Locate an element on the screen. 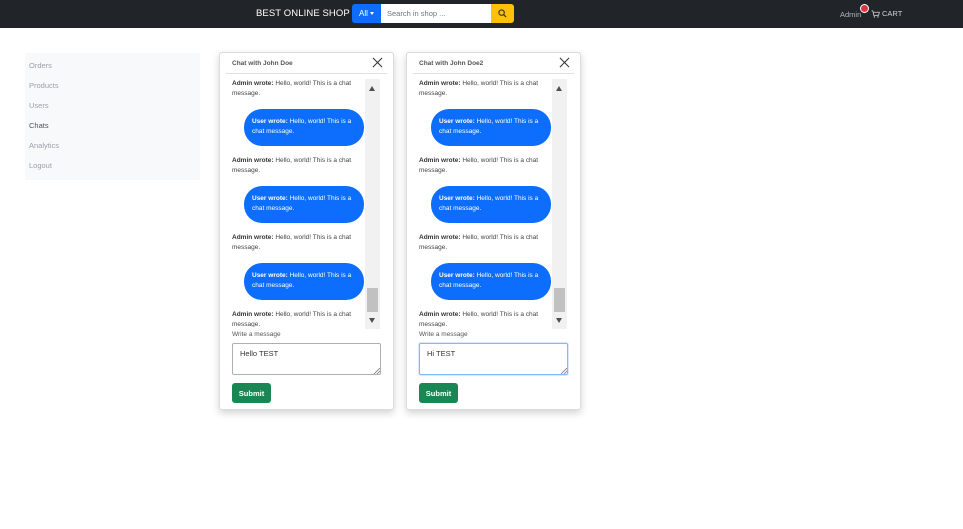 Image resolution: width=963 pixels, height=529 pixels. sidebar-item-products: Products is located at coordinates (112, 90).